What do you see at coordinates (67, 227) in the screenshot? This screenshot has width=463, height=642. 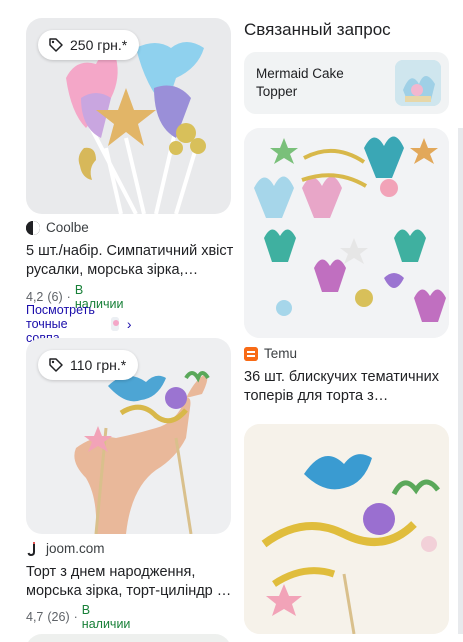 I see `source-name-1: Coolbe` at bounding box center [67, 227].